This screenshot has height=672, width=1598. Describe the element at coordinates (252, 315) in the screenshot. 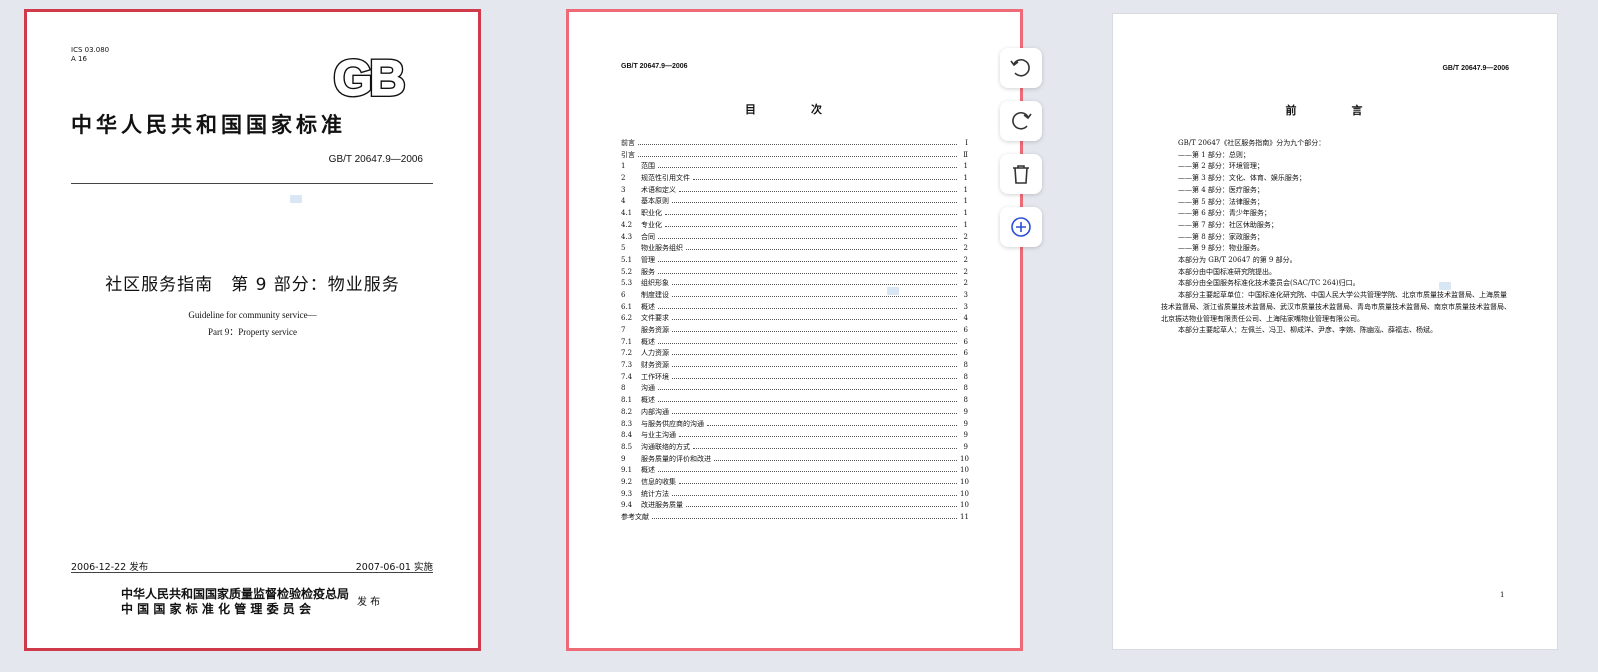

I see `english-title-line1: Guideline for community service—` at that location.